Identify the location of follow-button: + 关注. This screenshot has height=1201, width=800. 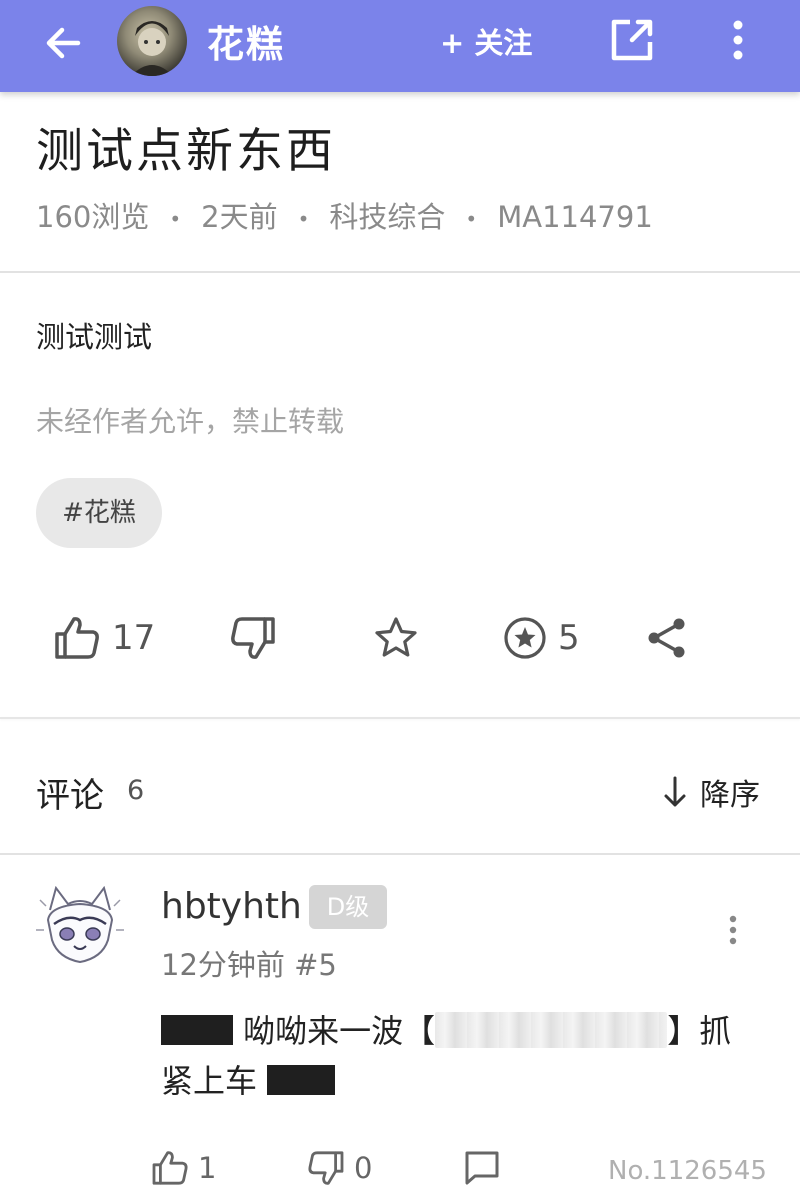
(486, 41).